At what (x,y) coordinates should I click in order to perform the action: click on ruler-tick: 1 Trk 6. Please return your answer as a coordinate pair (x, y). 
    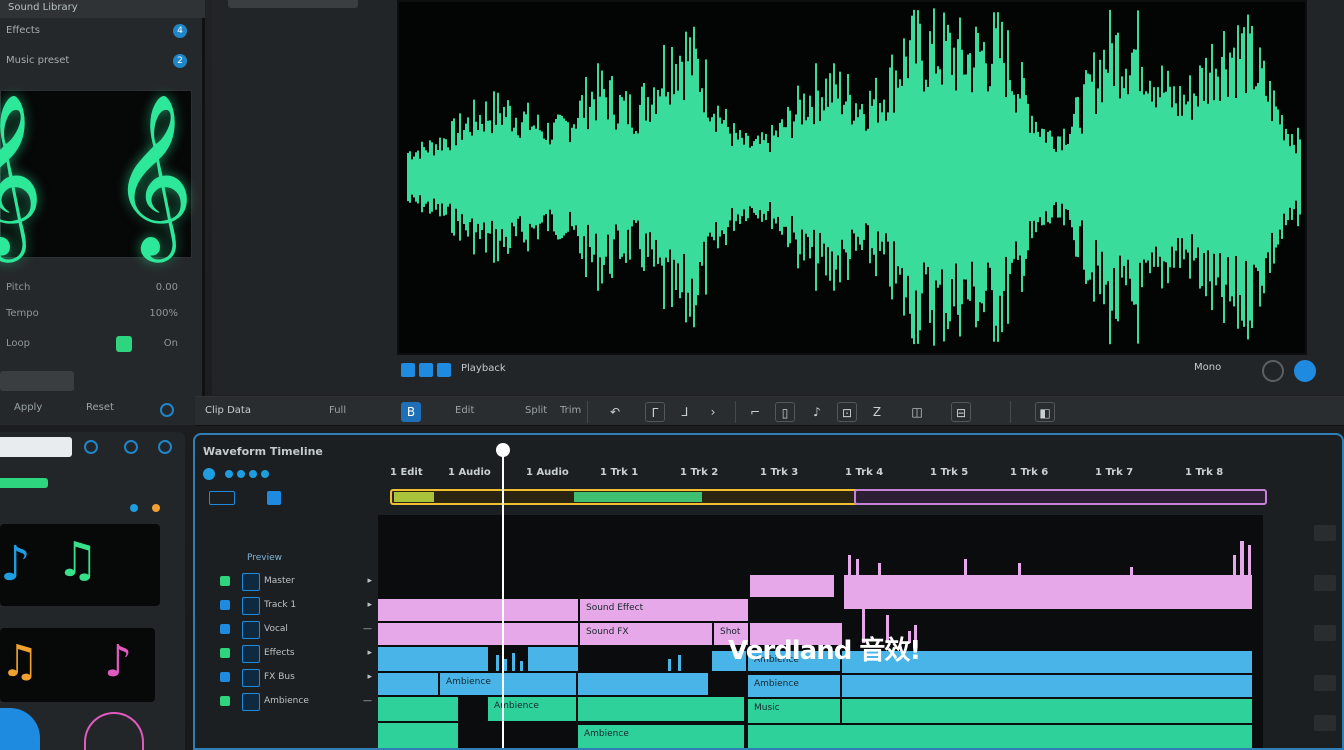
    Looking at the image, I should click on (1029, 472).